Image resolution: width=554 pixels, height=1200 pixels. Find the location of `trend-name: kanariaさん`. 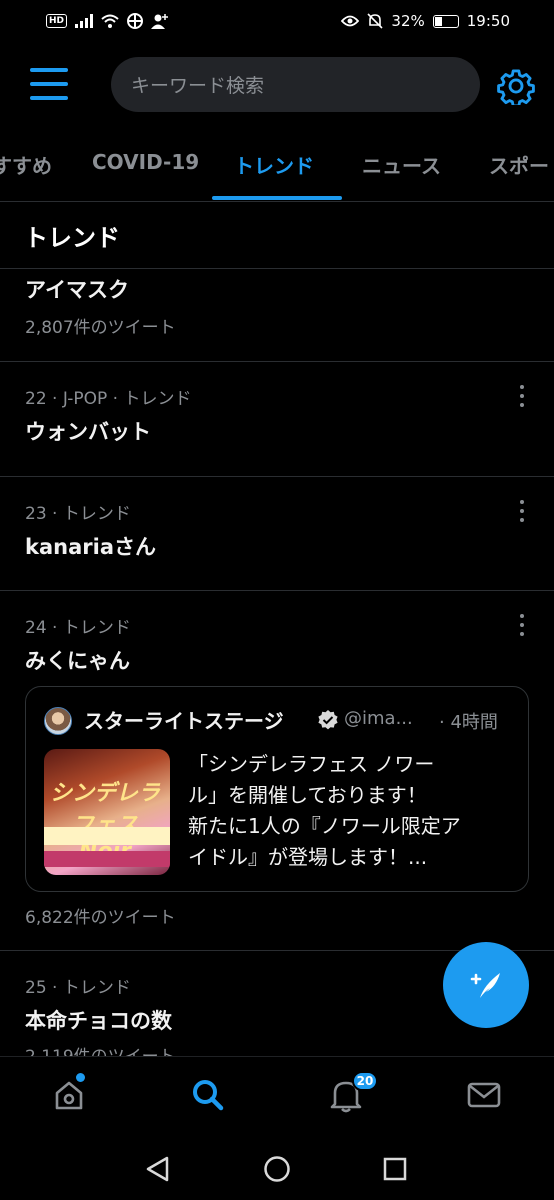

trend-name: kanariaさん is located at coordinates (90, 547).